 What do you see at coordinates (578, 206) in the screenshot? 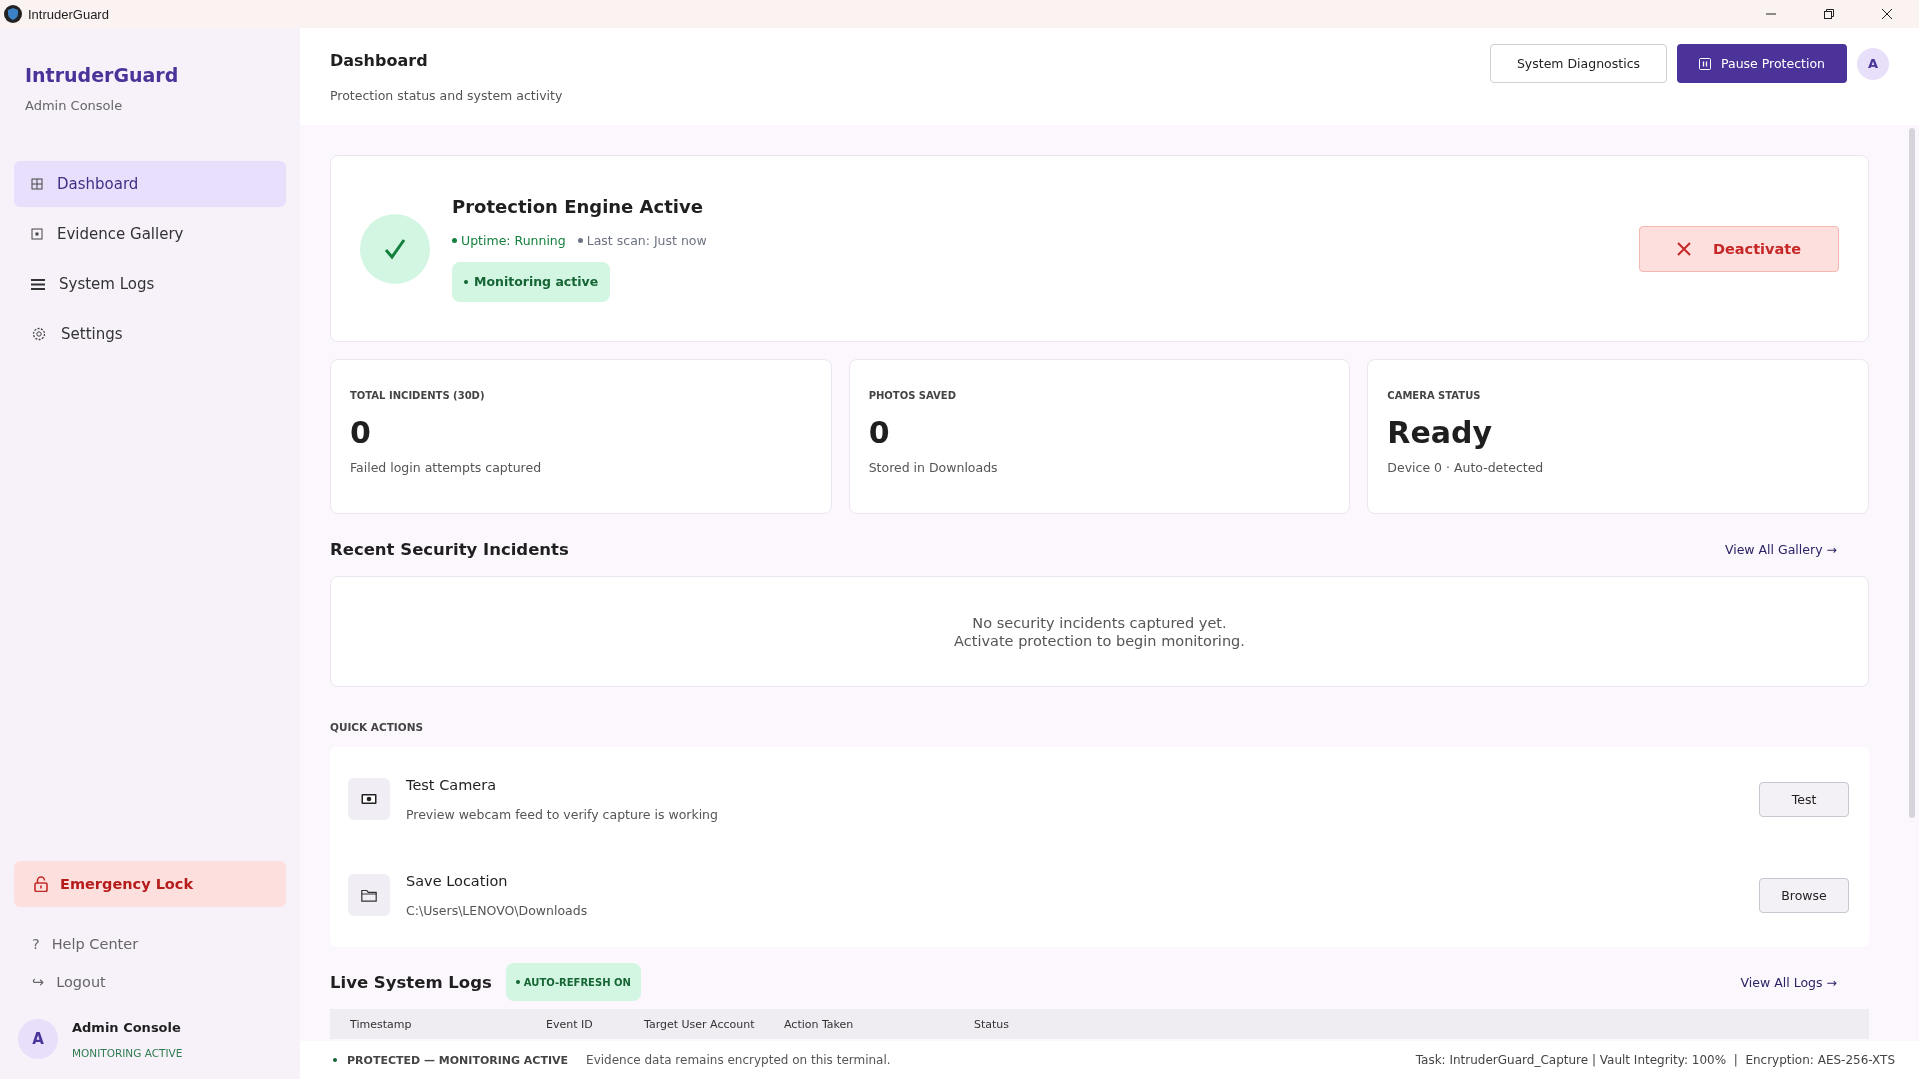
I see `protection-title: Protection Engine Active` at bounding box center [578, 206].